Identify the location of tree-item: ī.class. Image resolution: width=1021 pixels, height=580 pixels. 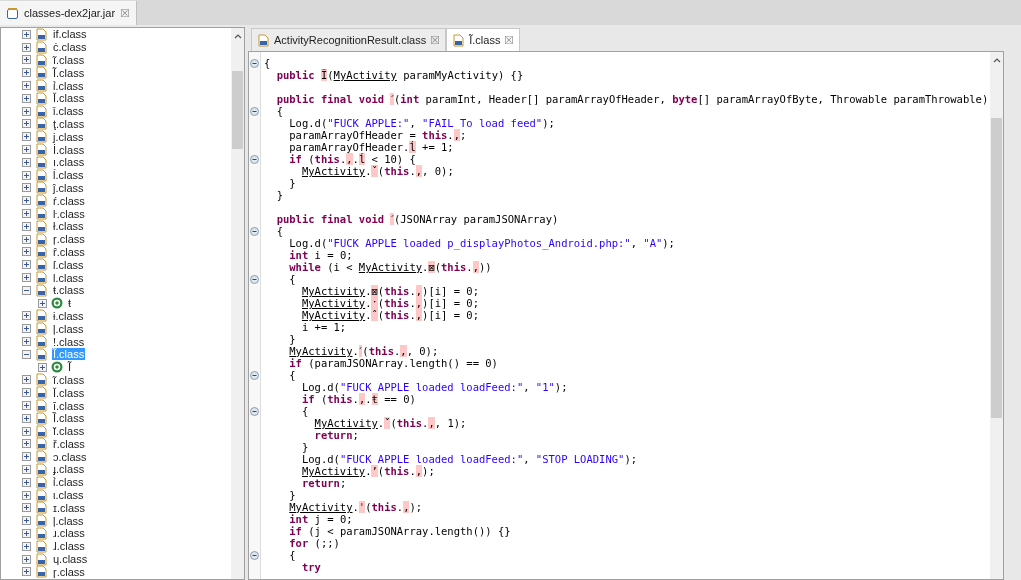
(69, 405).